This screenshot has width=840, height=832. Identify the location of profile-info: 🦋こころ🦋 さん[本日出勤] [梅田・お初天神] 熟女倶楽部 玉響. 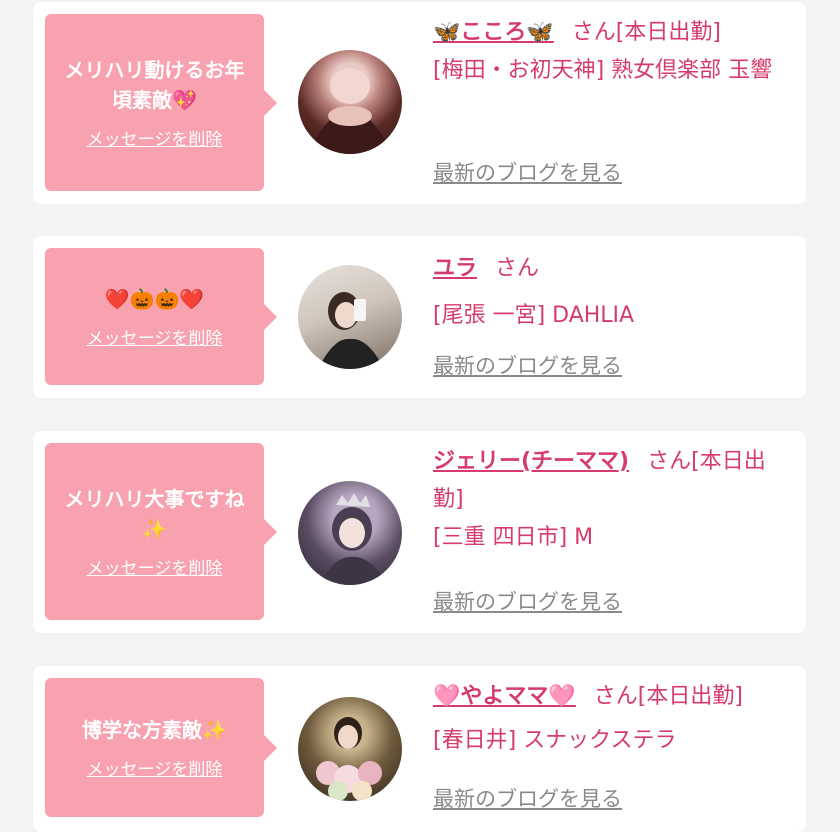
(613, 52).